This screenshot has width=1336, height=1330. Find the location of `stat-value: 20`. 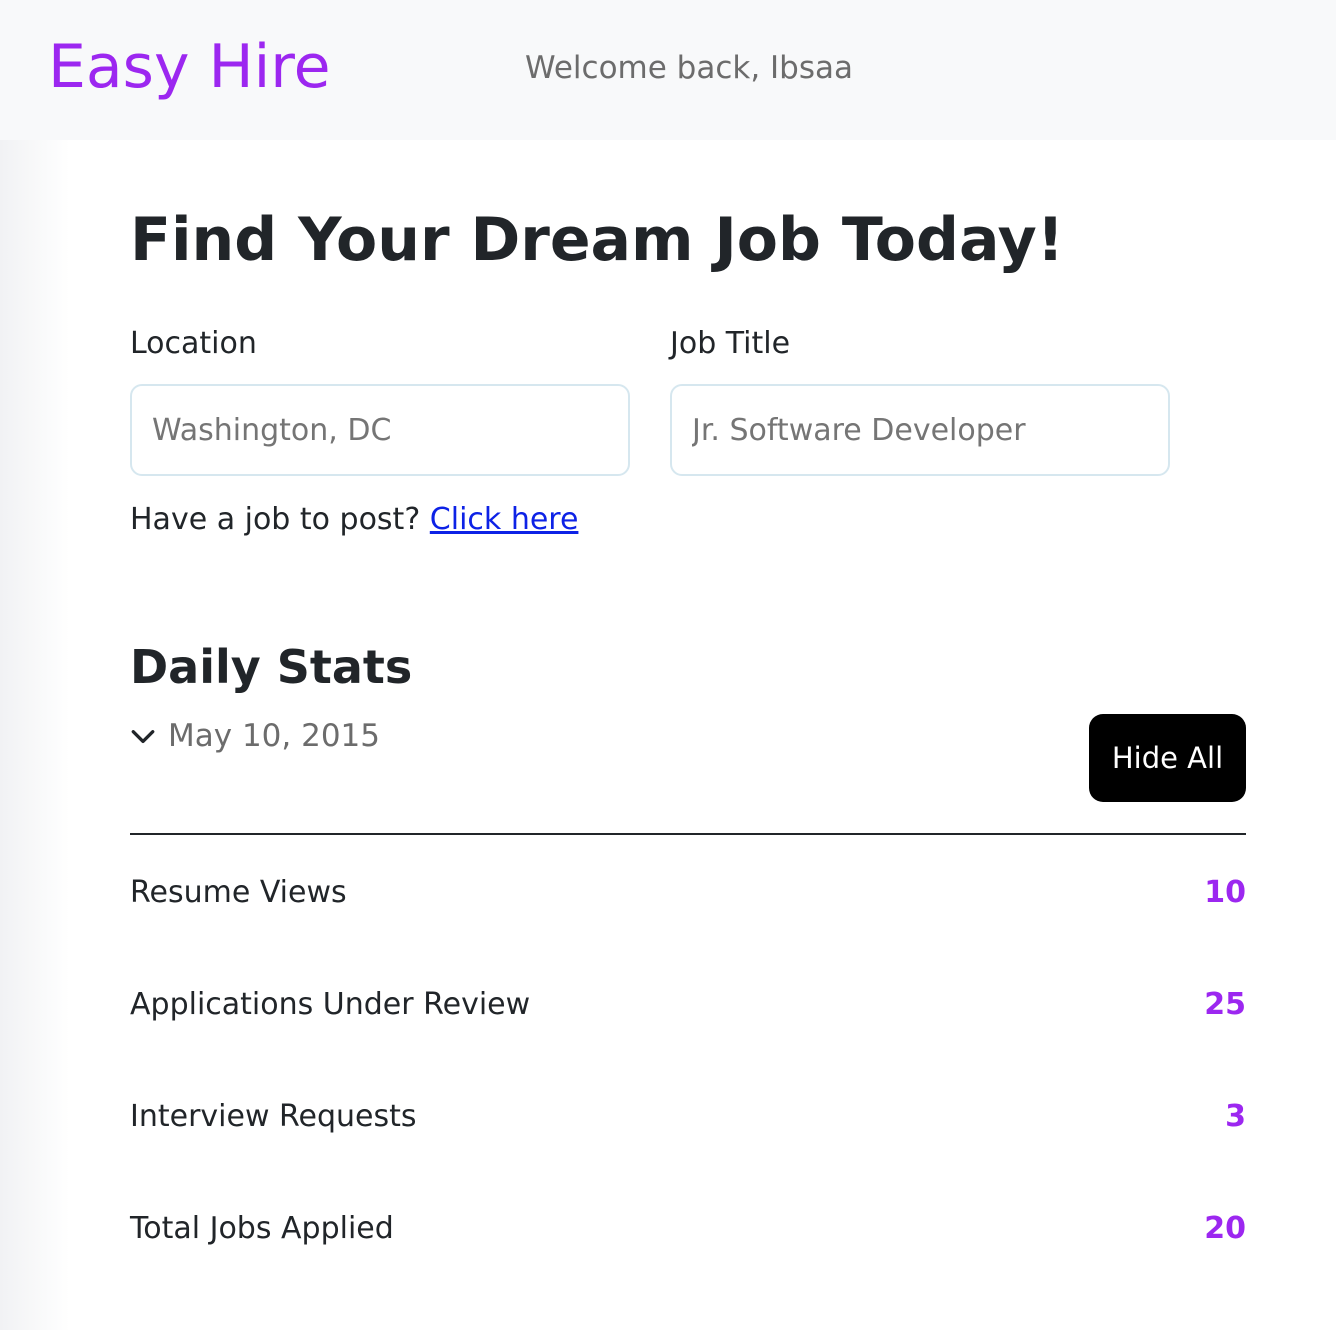

stat-value: 20 is located at coordinates (1225, 1228).